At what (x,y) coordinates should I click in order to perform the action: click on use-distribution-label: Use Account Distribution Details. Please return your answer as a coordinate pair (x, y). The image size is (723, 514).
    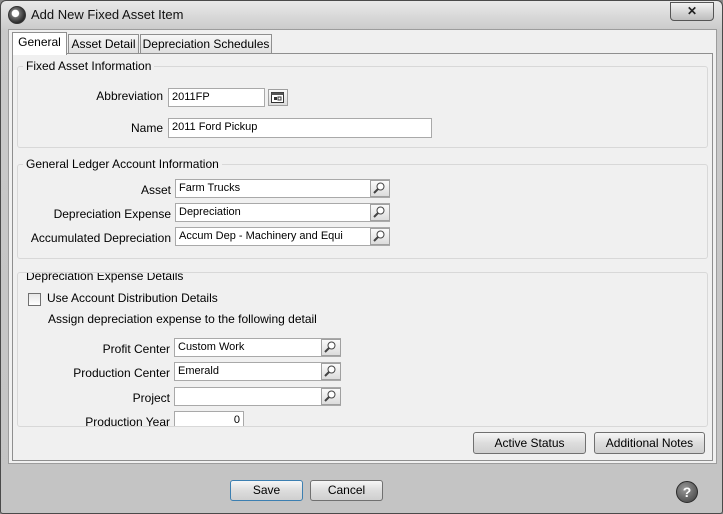
    Looking at the image, I should click on (132, 298).